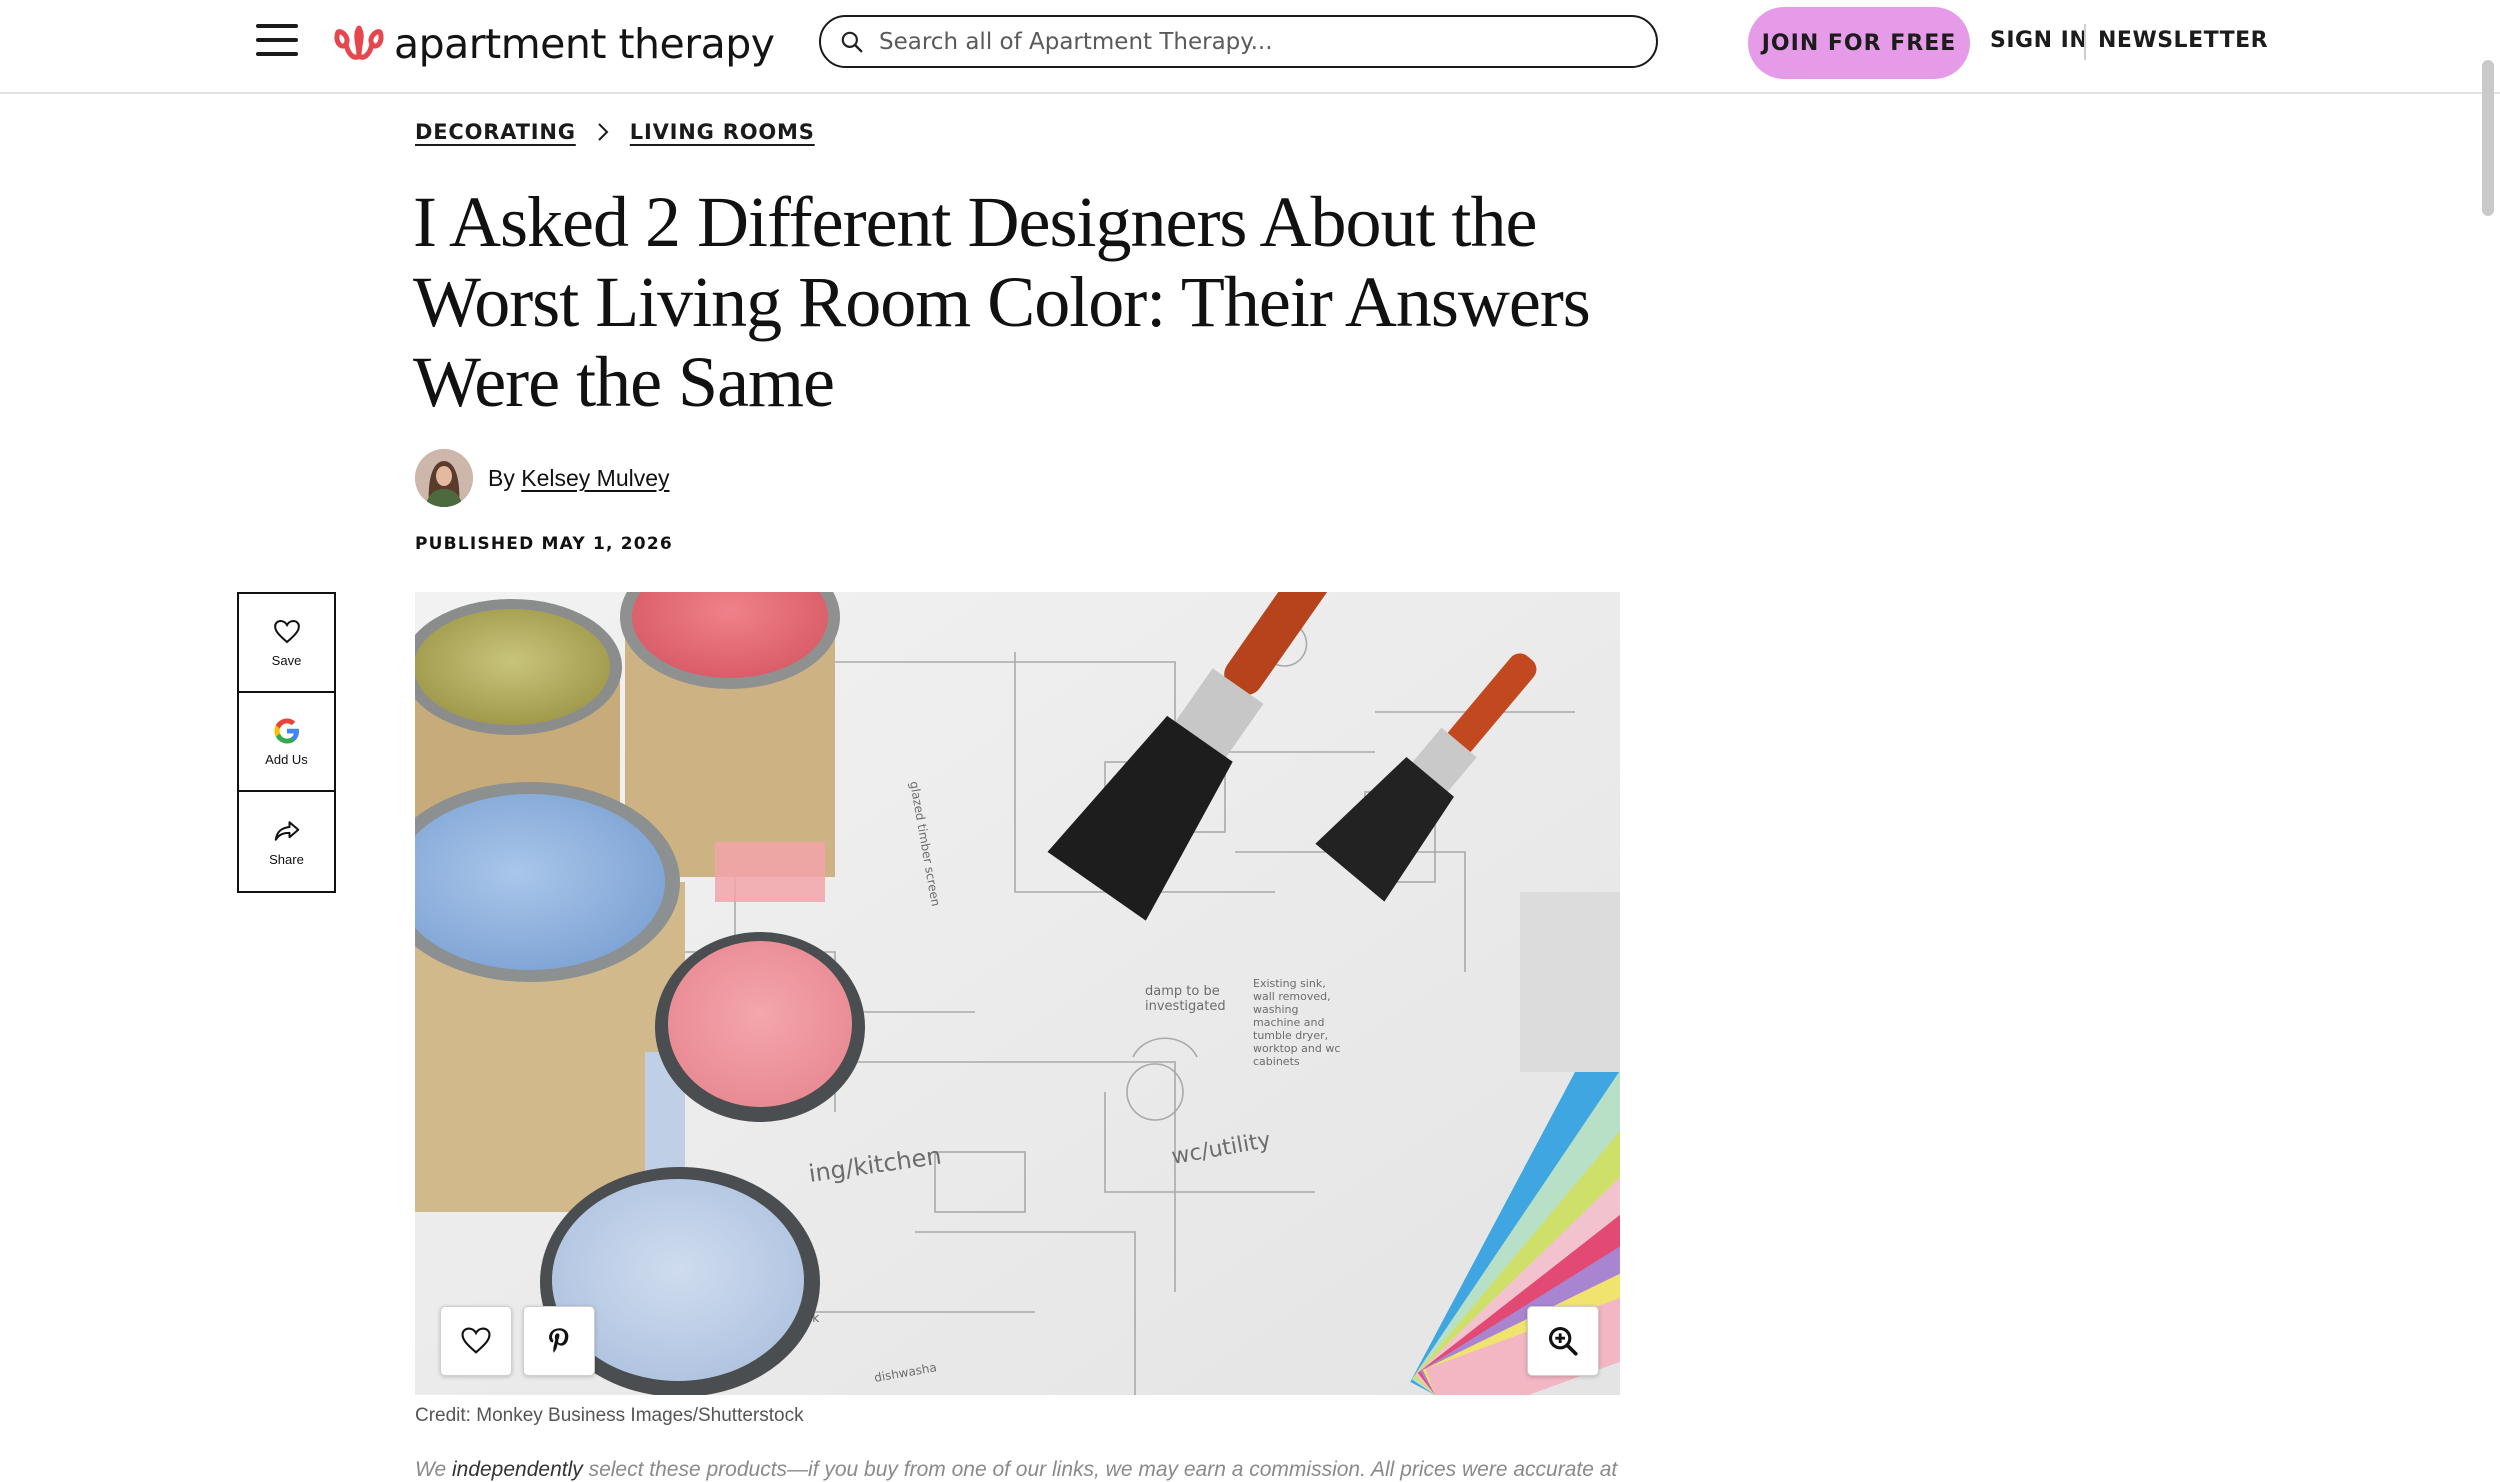 This screenshot has width=2500, height=1482. What do you see at coordinates (1182, 991) in the screenshot?
I see `svg-text: damp to be` at bounding box center [1182, 991].